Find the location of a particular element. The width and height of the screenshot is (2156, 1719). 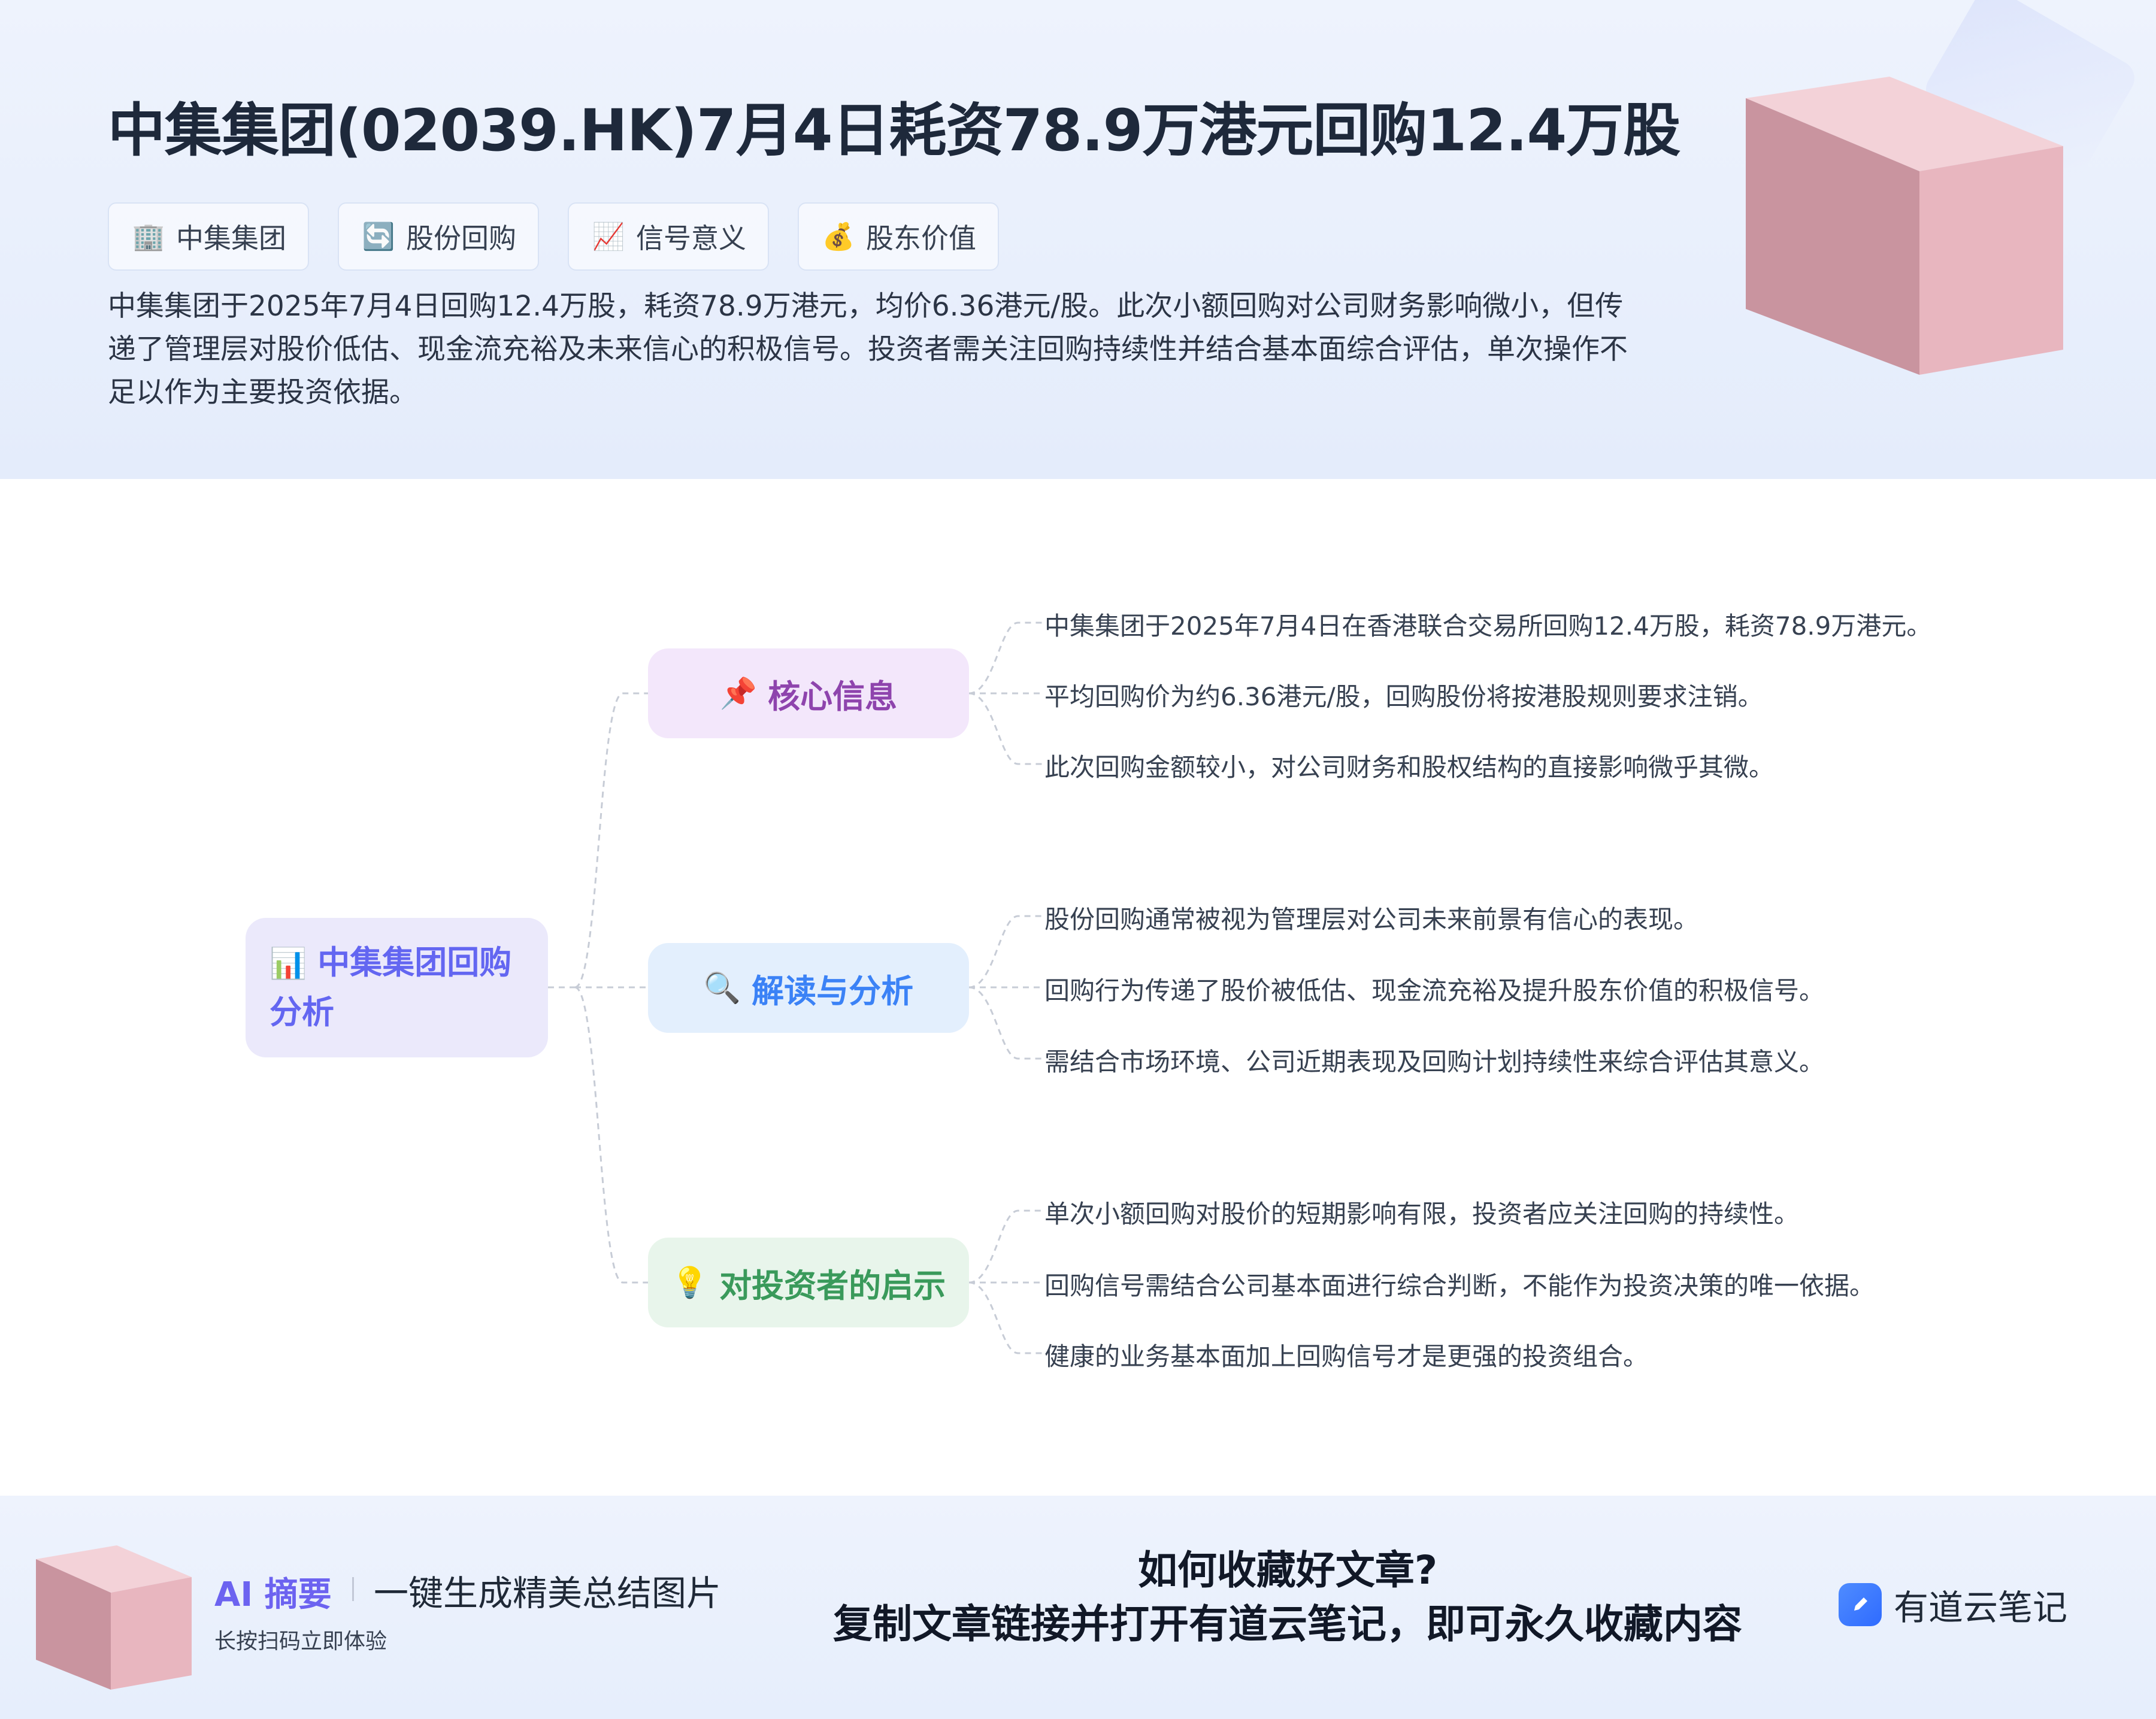

branch-node-core-info: 📌 核心信息 is located at coordinates (808, 693).